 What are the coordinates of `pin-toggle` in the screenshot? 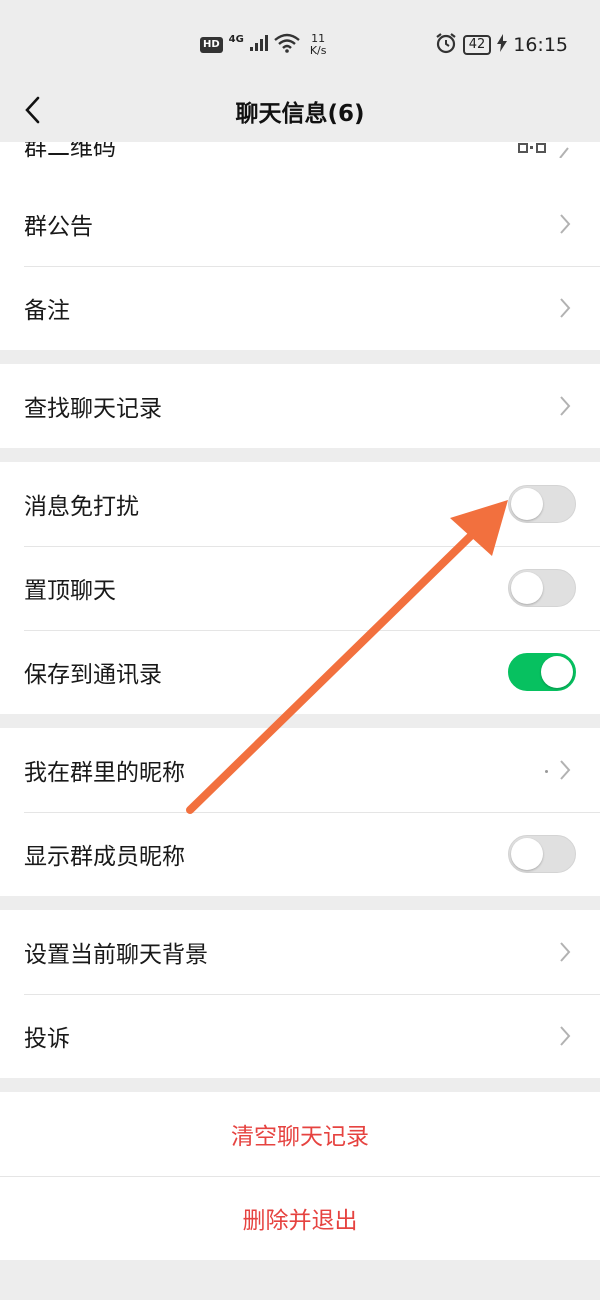 It's located at (542, 588).